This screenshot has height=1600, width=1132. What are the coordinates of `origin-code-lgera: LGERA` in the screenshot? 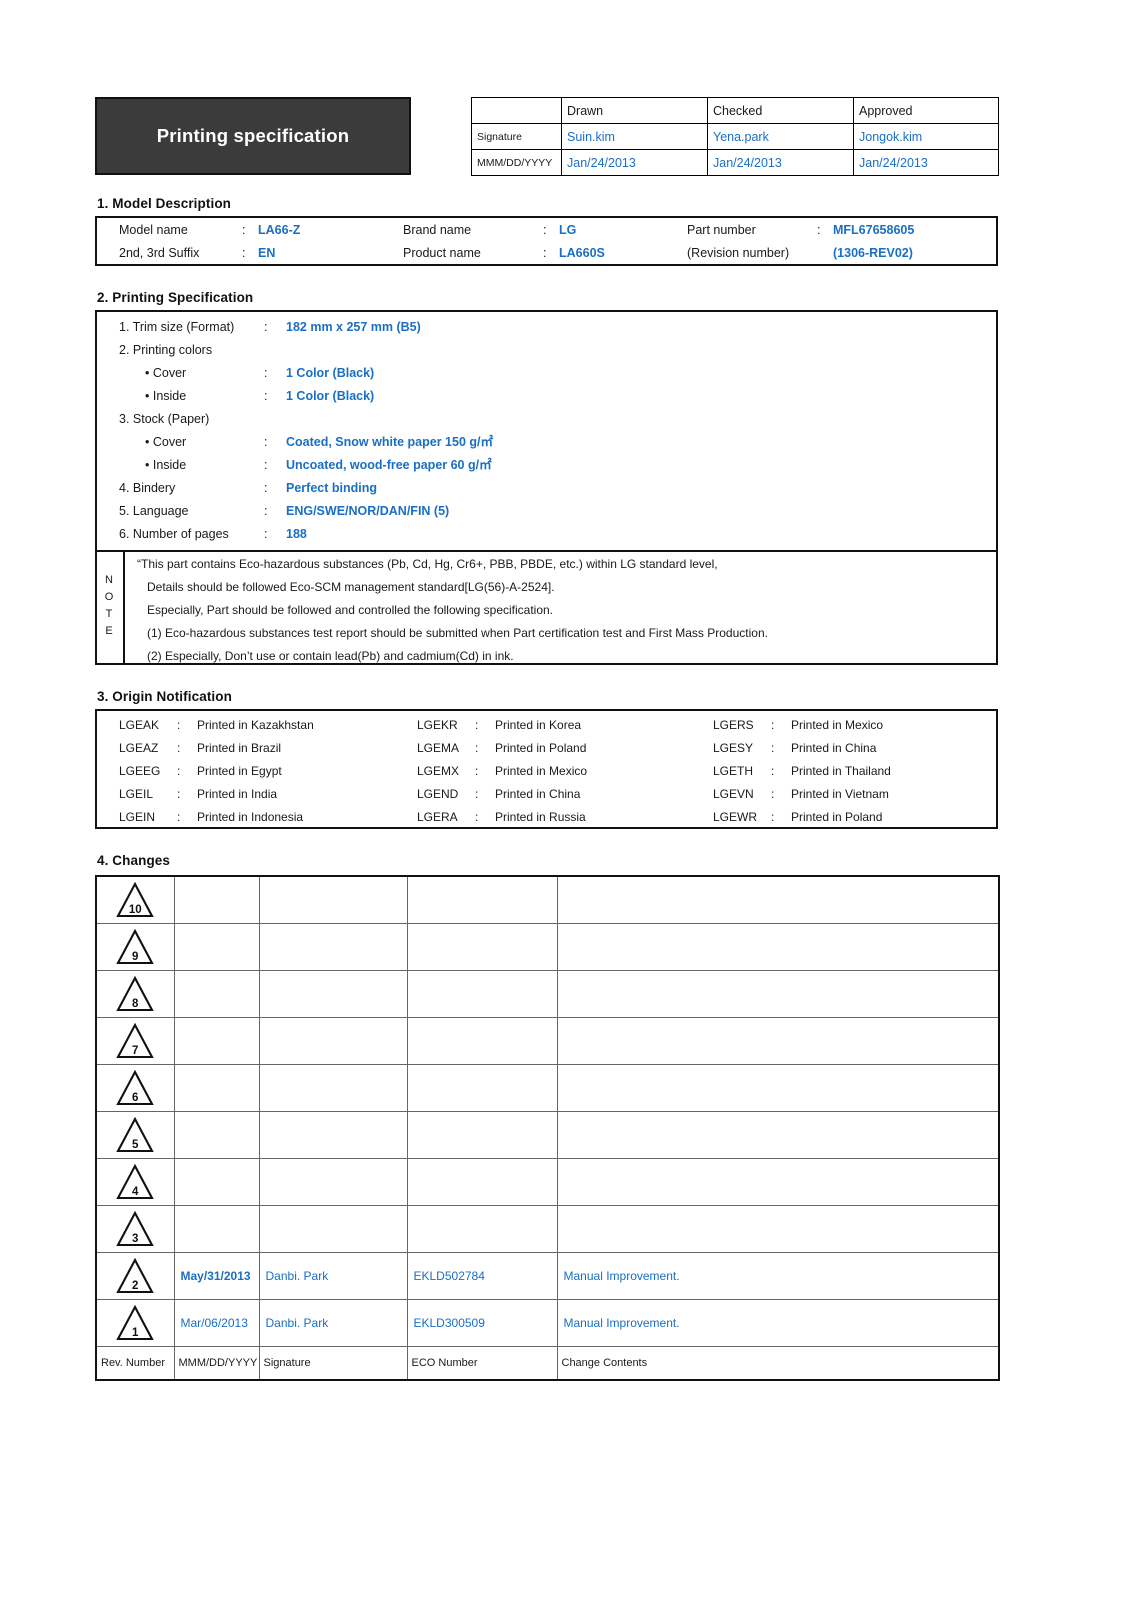 It's located at (437, 817).